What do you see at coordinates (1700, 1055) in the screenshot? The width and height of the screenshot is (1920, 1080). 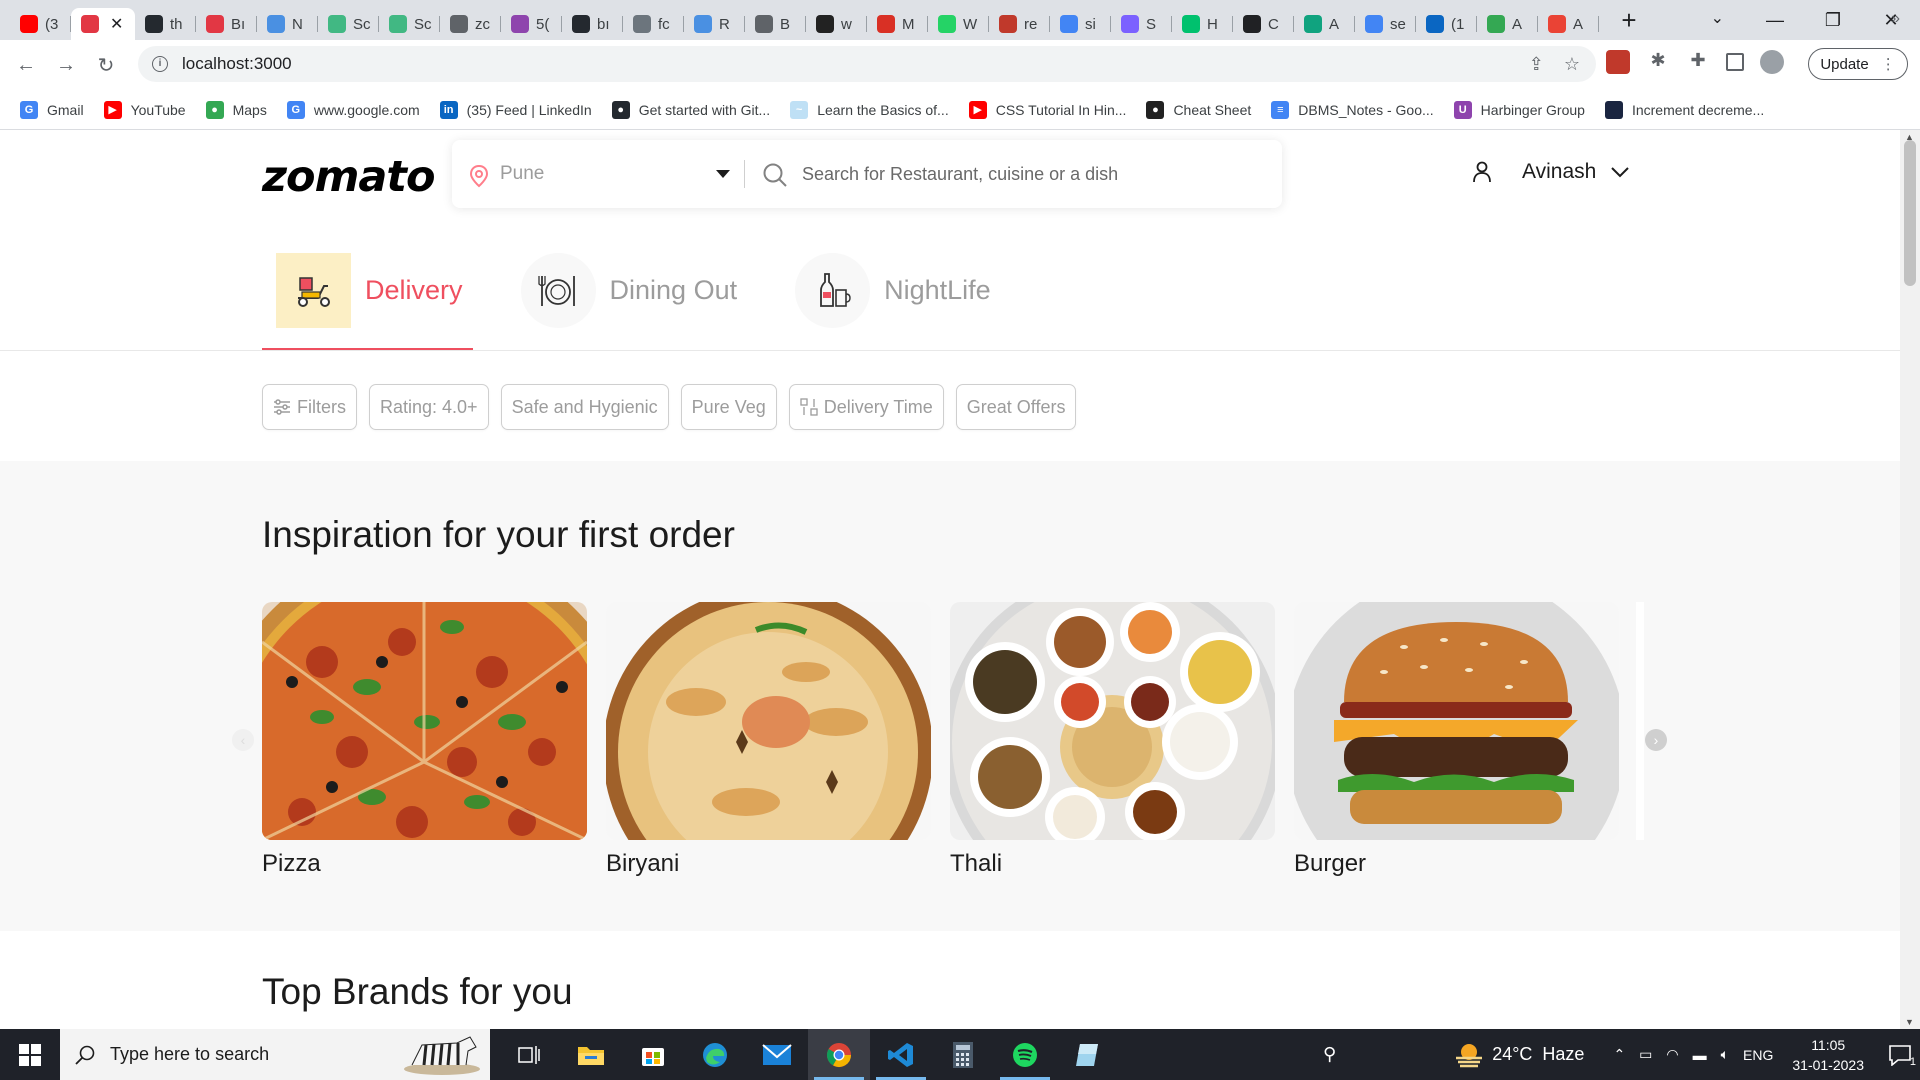 I see `battery-icon: ▬` at bounding box center [1700, 1055].